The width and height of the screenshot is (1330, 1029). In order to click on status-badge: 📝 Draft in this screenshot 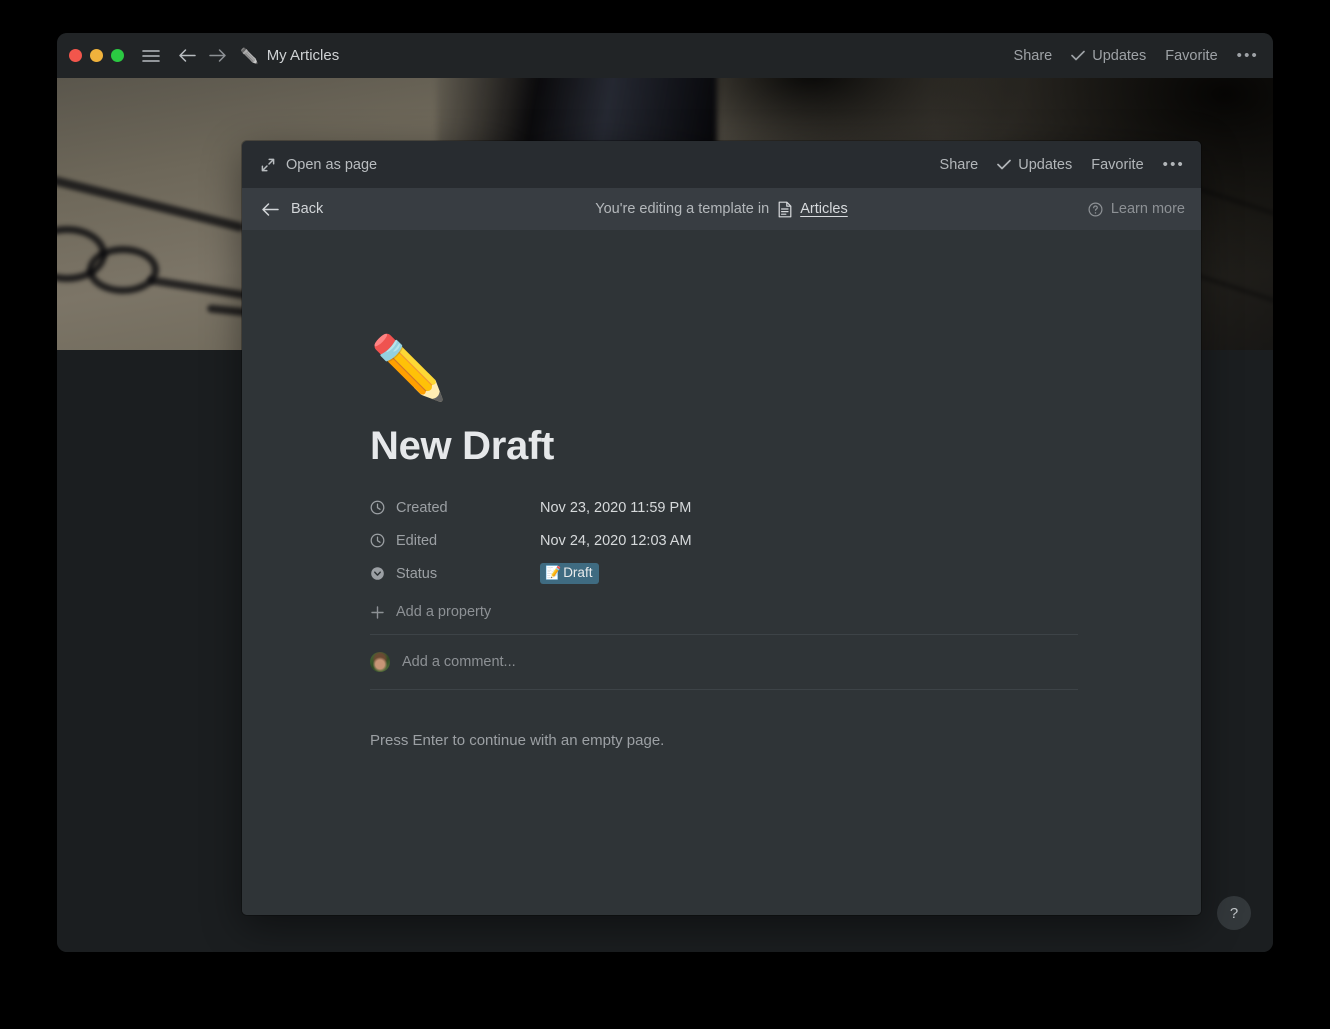, I will do `click(570, 573)`.